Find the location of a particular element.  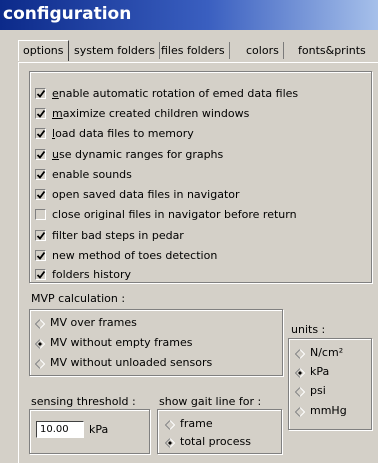

radio-label: MV without unloaded sensors is located at coordinates (131, 362).